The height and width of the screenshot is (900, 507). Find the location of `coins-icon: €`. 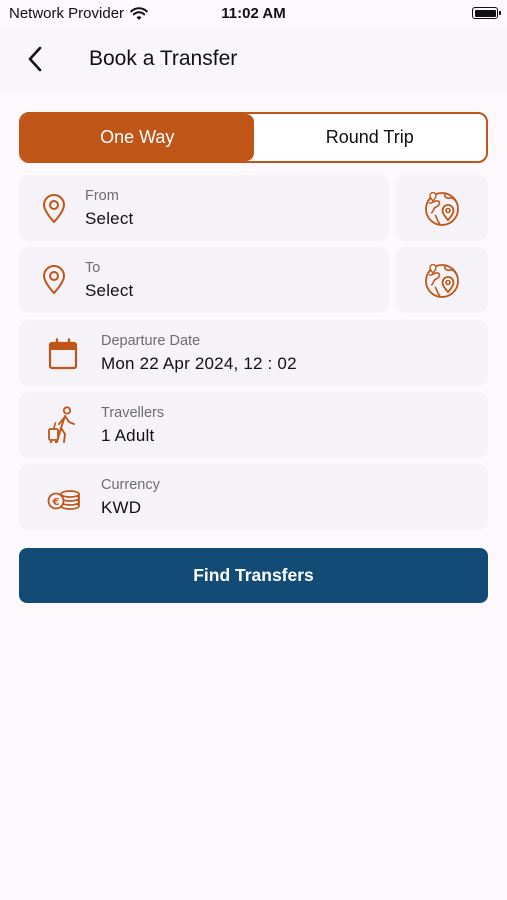

coins-icon: € is located at coordinates (63, 500).